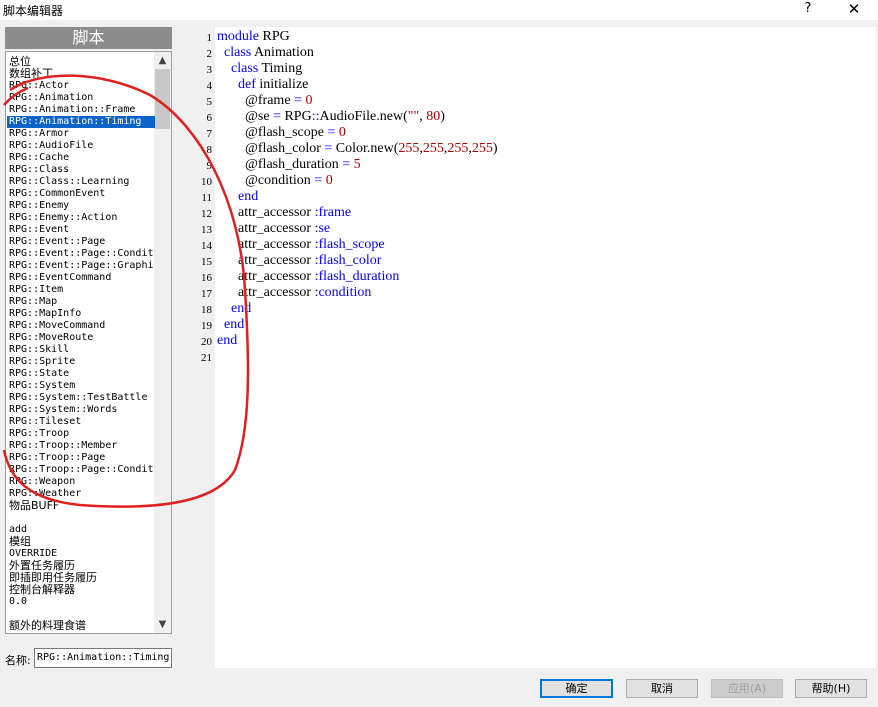 The image size is (878, 707). I want to click on help-button: 帮助(H), so click(831, 688).